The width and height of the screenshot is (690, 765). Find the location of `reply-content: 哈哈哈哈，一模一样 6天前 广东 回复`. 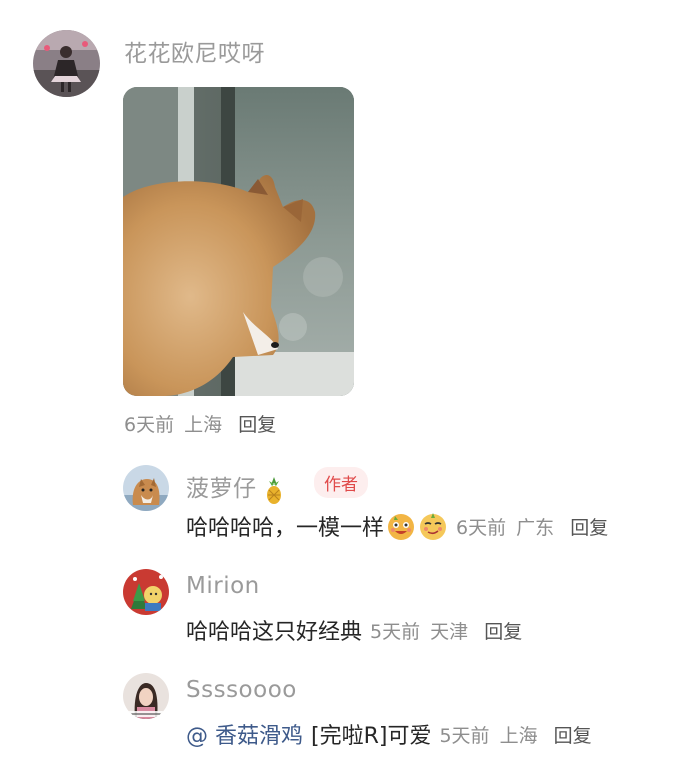

reply-content: 哈哈哈哈，一模一样 6天前 广东 回复 is located at coordinates (399, 526).